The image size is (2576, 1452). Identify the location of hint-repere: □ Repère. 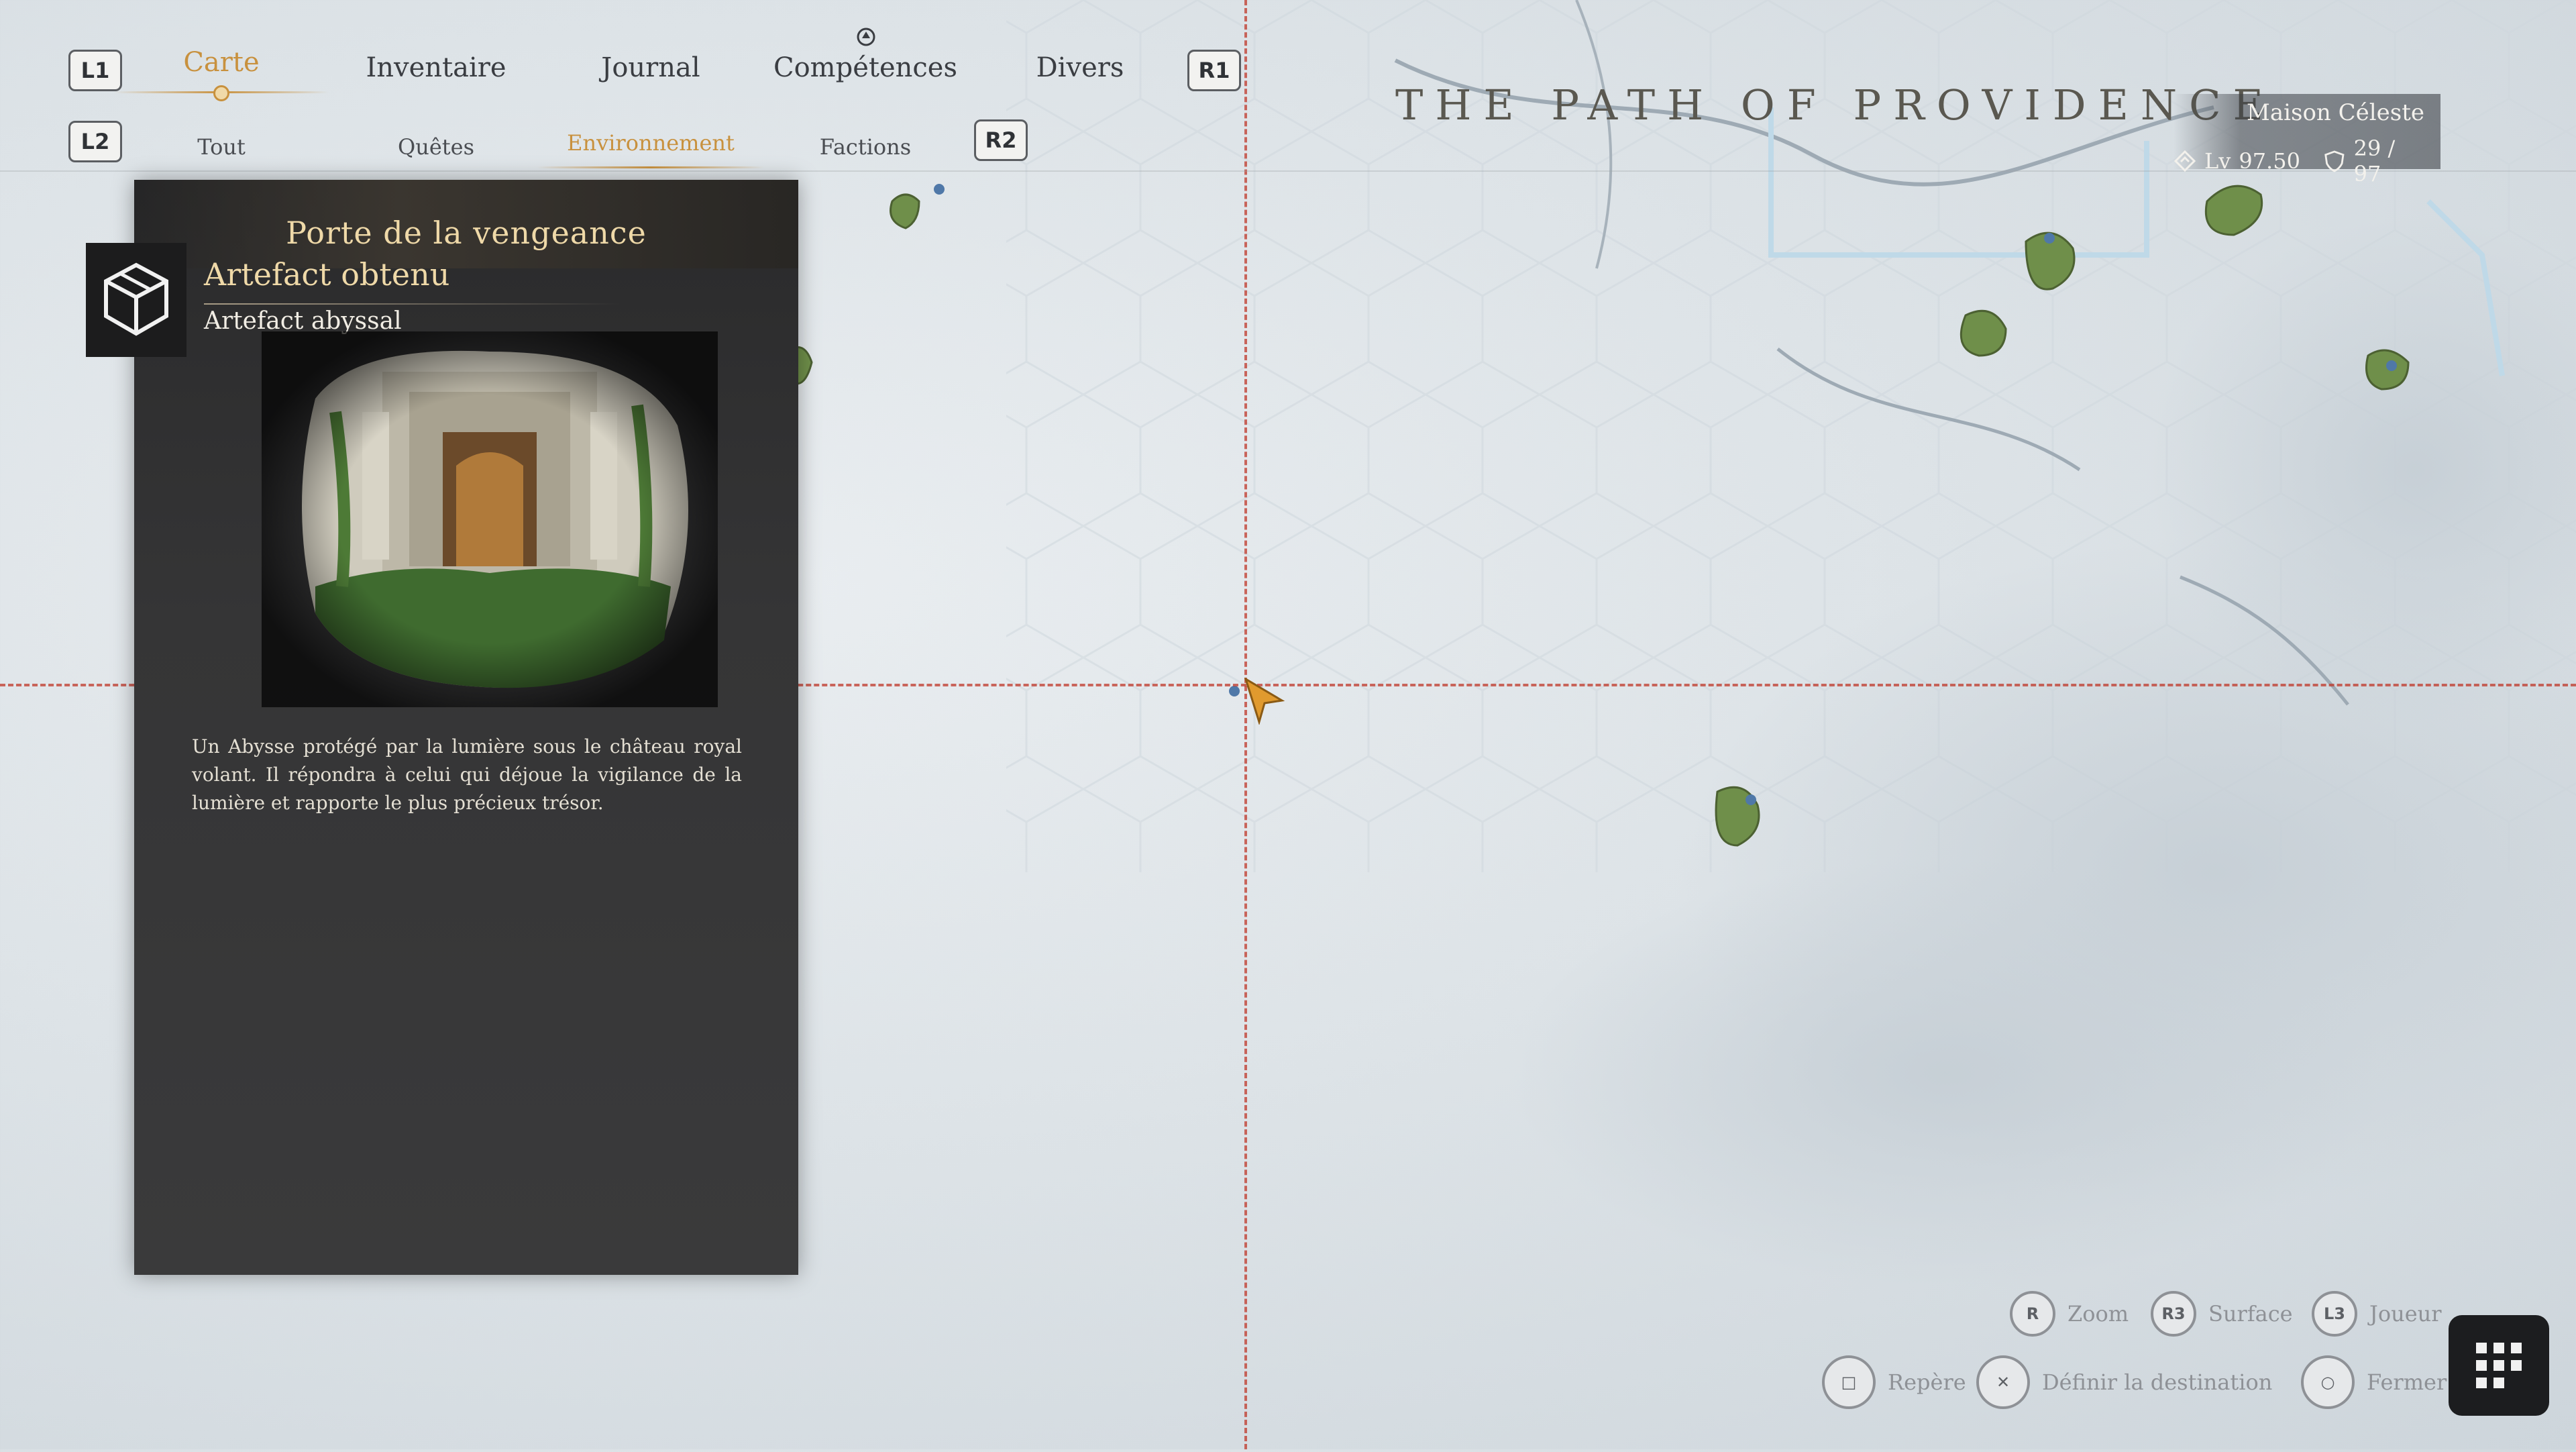
(1894, 1382).